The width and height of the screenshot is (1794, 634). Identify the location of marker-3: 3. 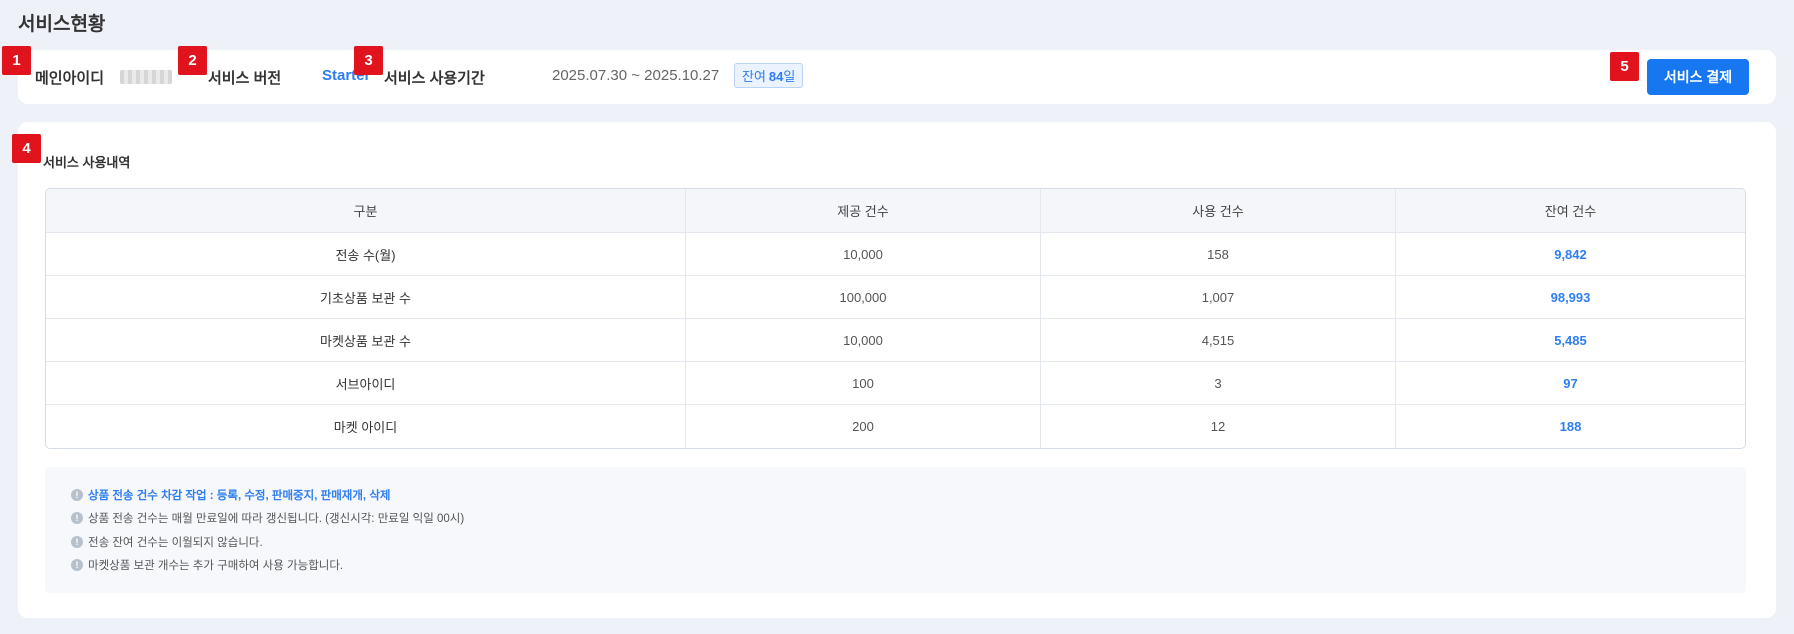
(368, 60).